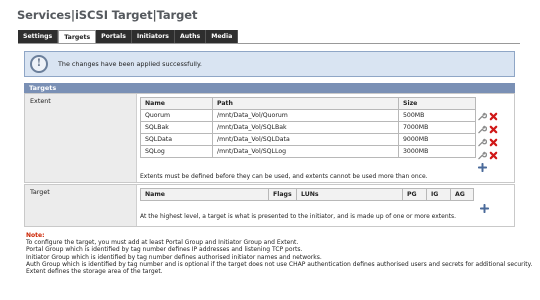  Describe the element at coordinates (153, 36) in the screenshot. I see `tab-initiators: Initiators` at that location.